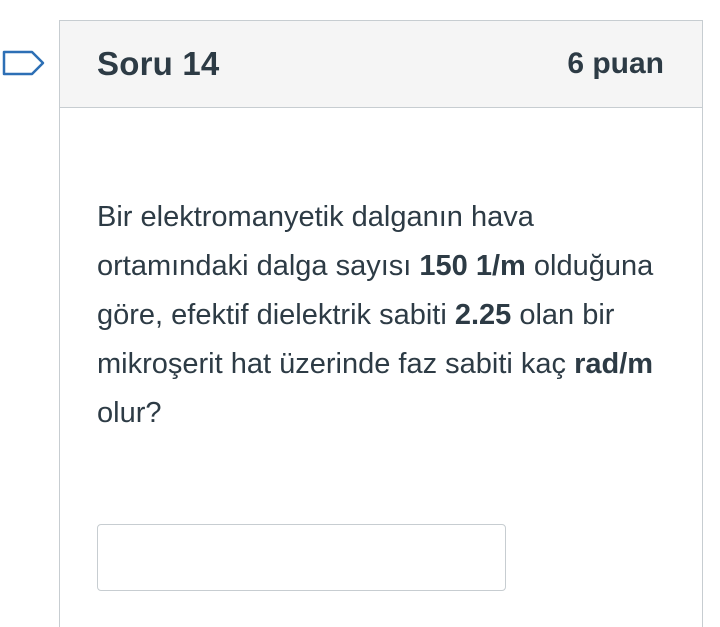 The image size is (720, 627). What do you see at coordinates (483, 315) in the screenshot?
I see `dielectric-constant-value: 2.25` at bounding box center [483, 315].